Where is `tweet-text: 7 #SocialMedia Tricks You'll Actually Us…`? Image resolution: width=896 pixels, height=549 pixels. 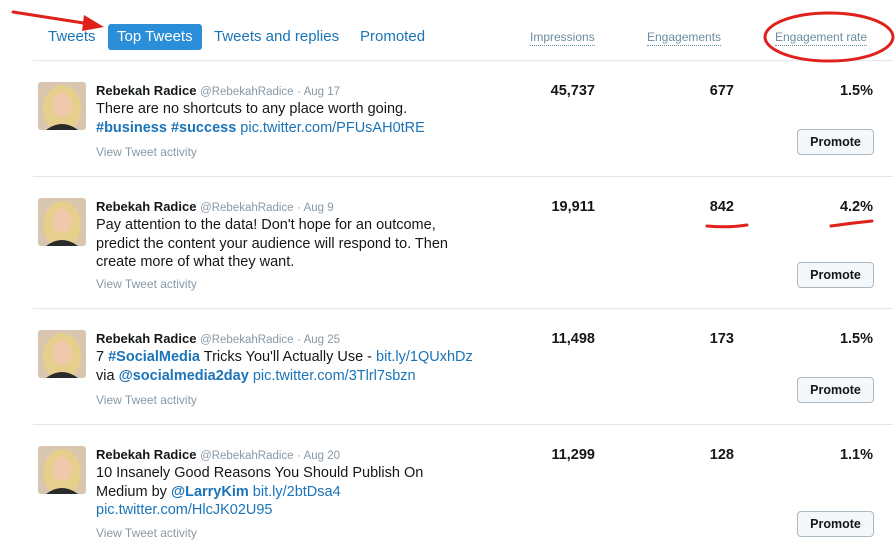
tweet-text: 7 #SocialMedia Tricks You'll Actually Us… is located at coordinates (306, 366).